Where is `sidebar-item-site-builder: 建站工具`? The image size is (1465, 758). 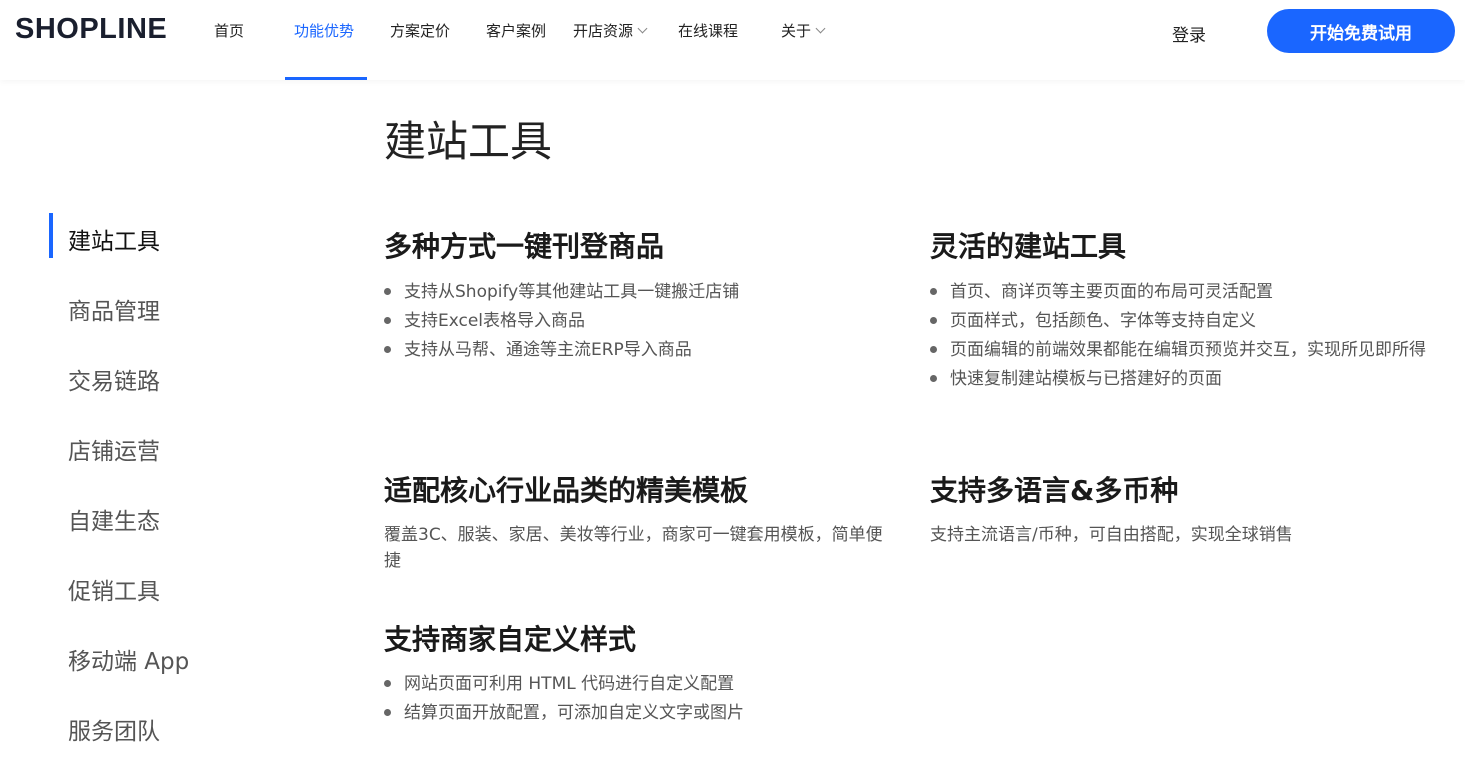 sidebar-item-site-builder: 建站工具 is located at coordinates (114, 239).